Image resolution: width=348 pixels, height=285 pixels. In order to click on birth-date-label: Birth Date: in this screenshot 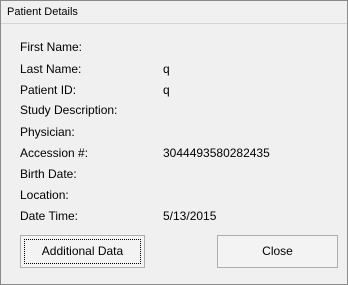, I will do `click(48, 174)`.